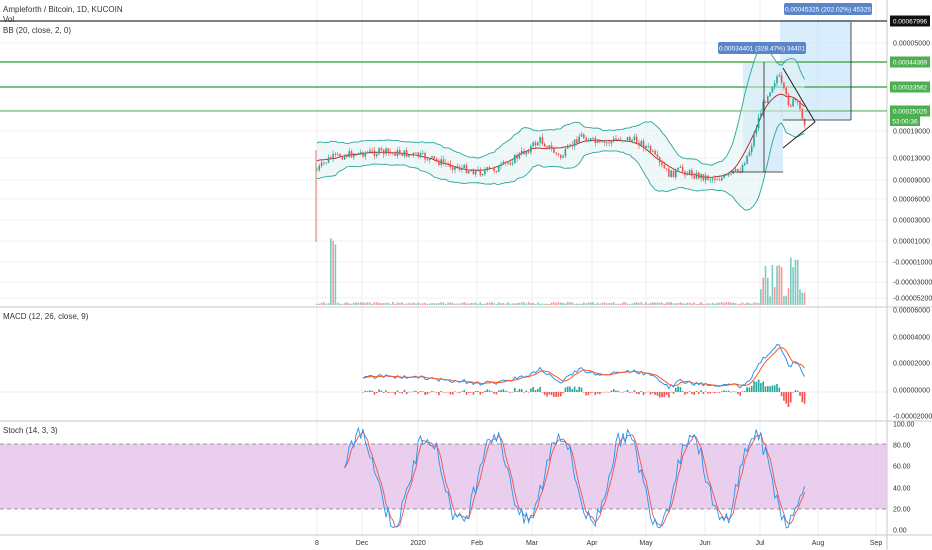 Image resolution: width=932 pixels, height=550 pixels. What do you see at coordinates (912, 417) in the screenshot?
I see `macd-tick-label: -0.00002000` at bounding box center [912, 417].